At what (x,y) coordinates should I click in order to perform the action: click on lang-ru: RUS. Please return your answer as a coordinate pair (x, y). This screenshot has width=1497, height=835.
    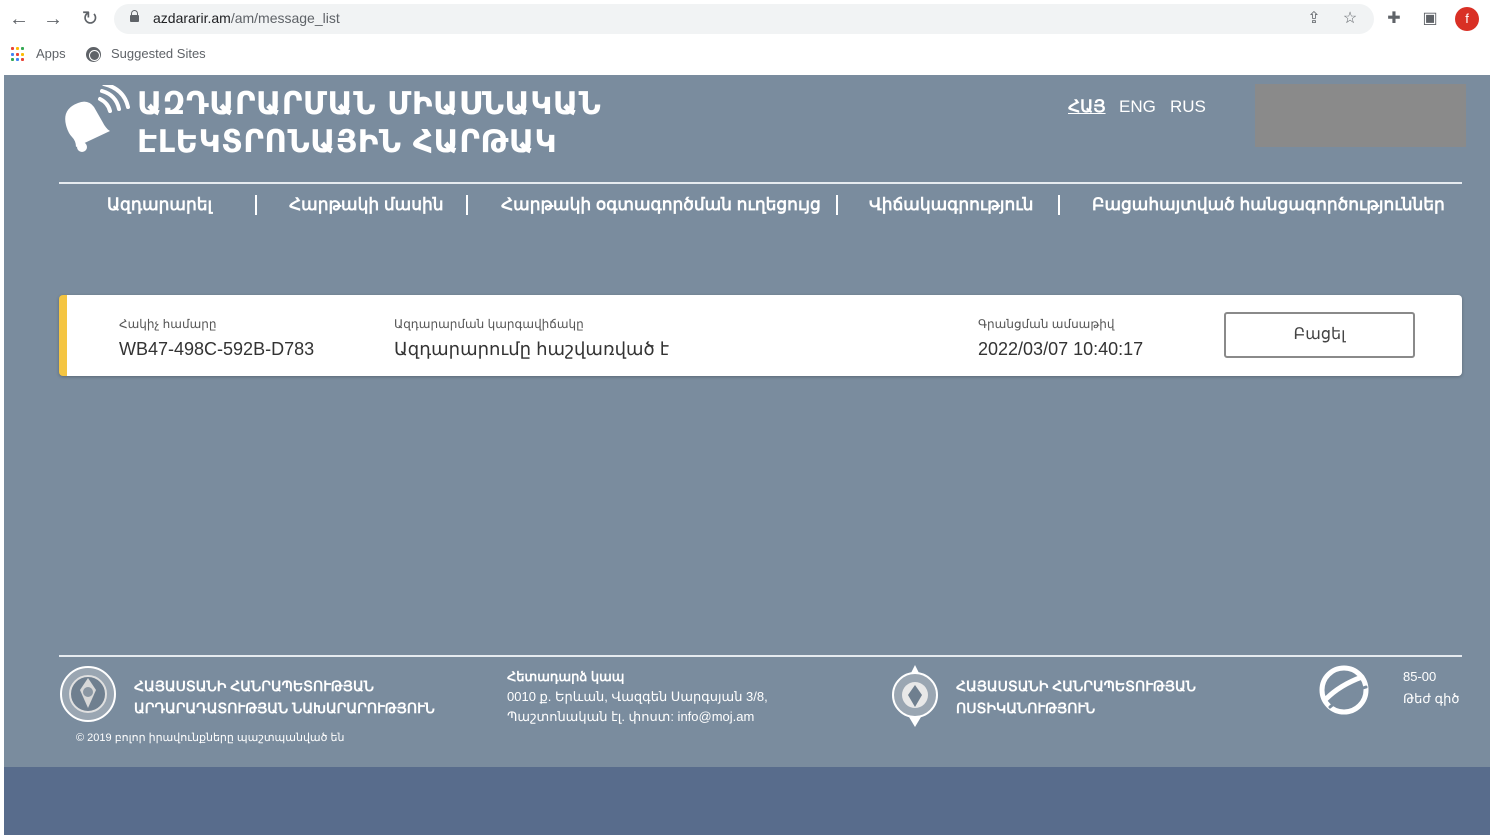
    Looking at the image, I should click on (1188, 107).